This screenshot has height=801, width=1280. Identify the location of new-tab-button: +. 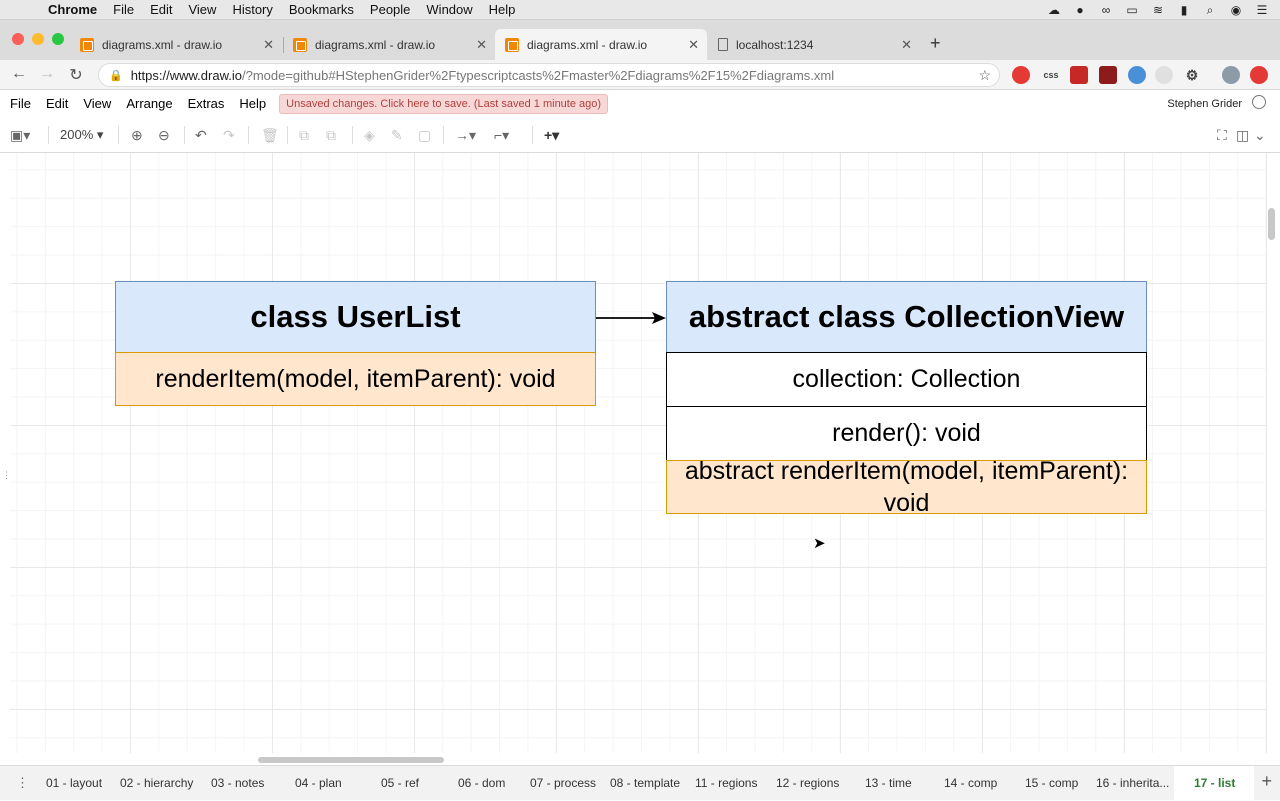
(935, 43).